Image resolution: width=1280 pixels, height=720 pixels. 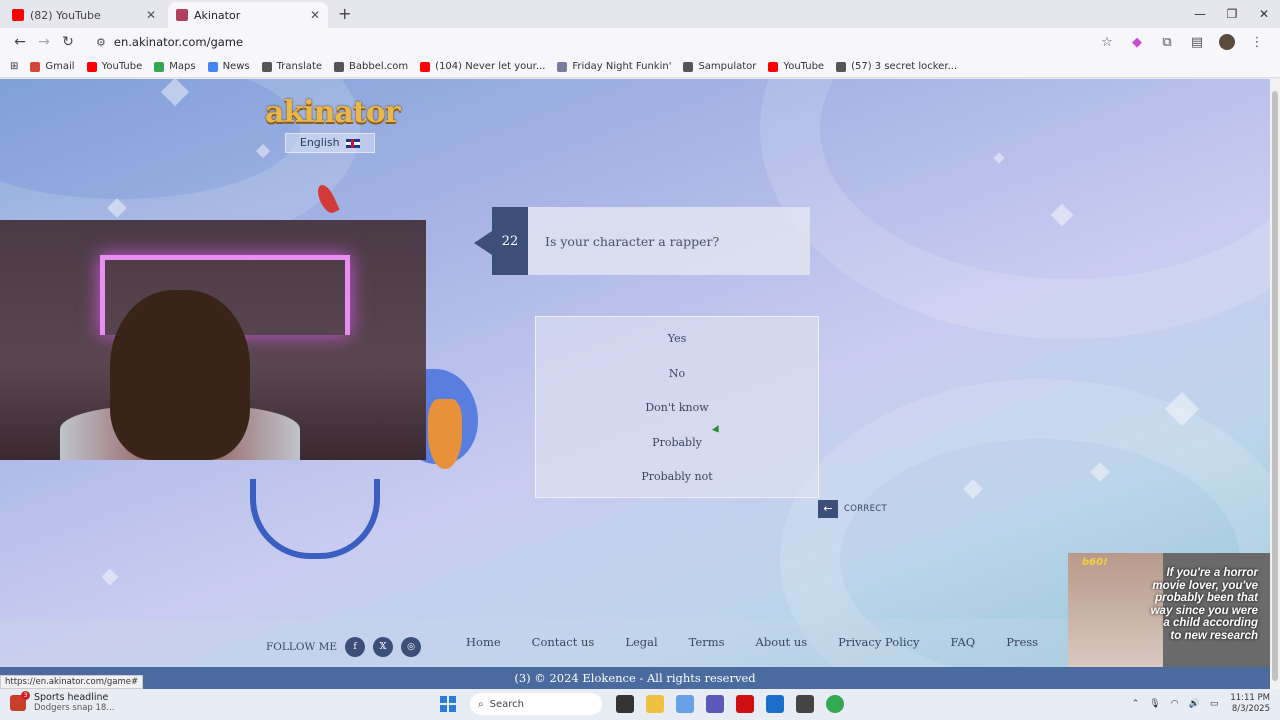 I want to click on footer-link-faq: FAQ, so click(x=963, y=642).